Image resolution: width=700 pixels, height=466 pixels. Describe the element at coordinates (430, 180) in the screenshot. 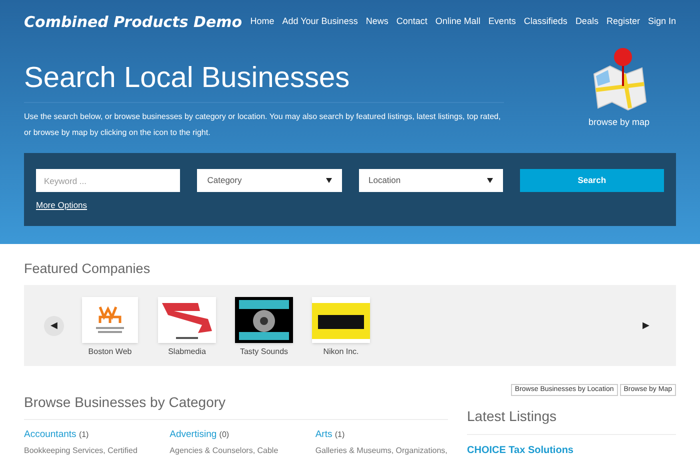

I see `location-dropdown: Location` at that location.